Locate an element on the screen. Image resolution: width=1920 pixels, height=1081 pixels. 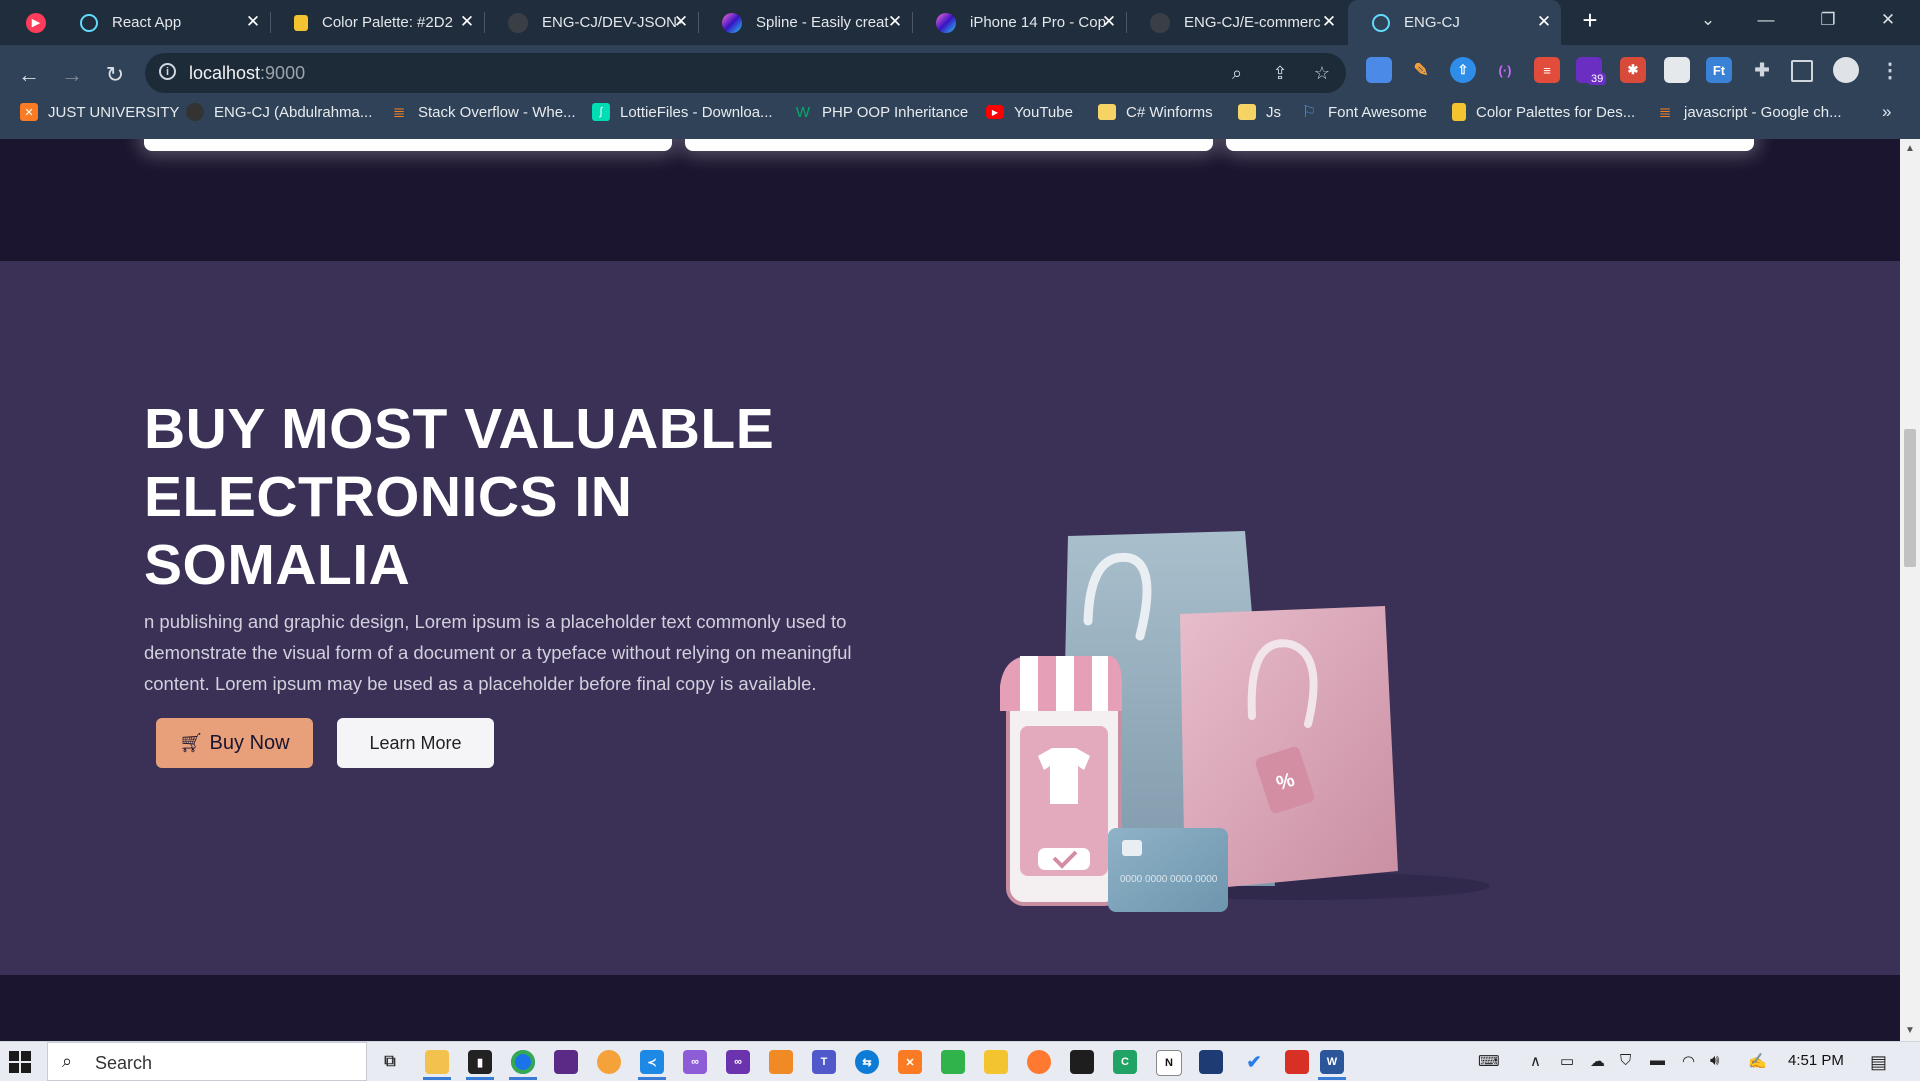
extension-bug-icon: ✱ is located at coordinates (1633, 70).